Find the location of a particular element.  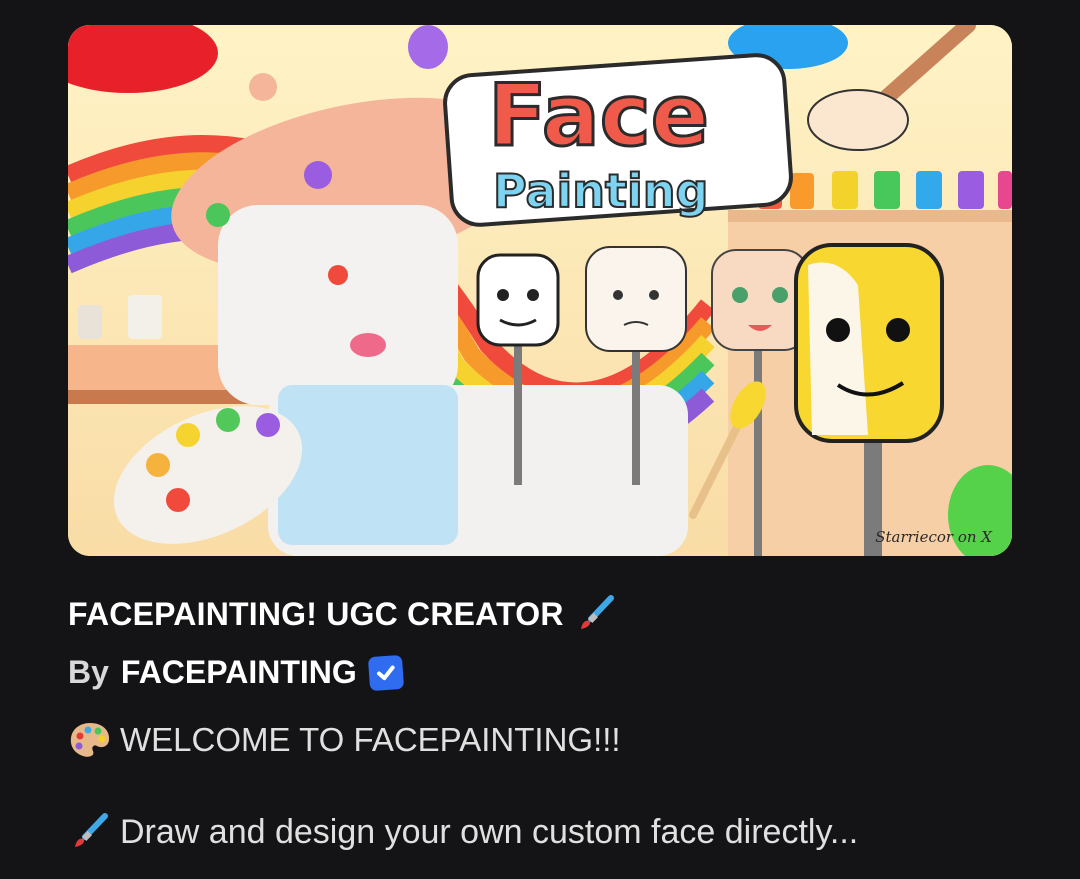

artist-palette-icon is located at coordinates (90, 740).